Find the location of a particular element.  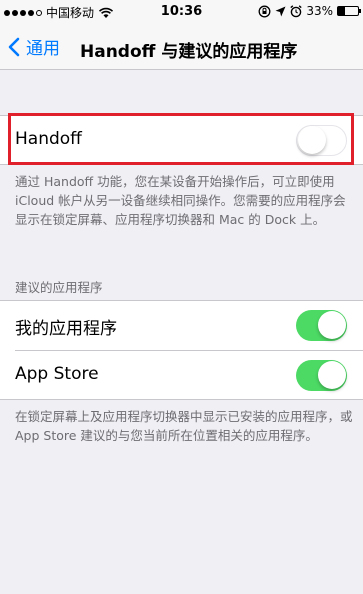

chevron-left-icon is located at coordinates (14, 46).